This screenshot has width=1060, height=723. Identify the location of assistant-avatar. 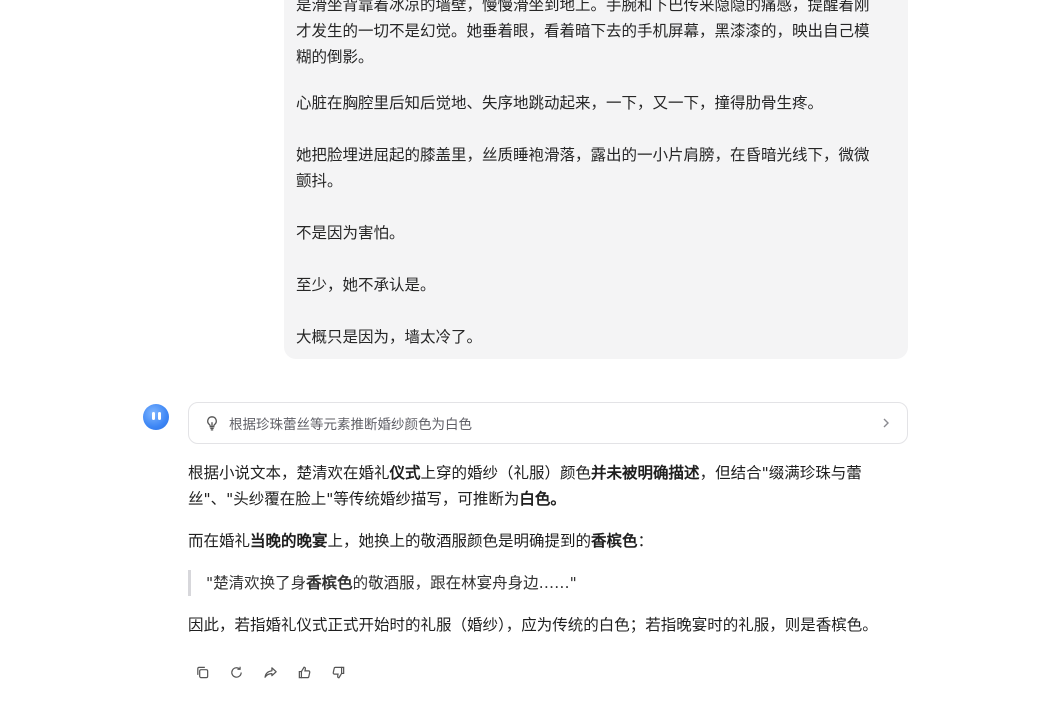
(156, 417).